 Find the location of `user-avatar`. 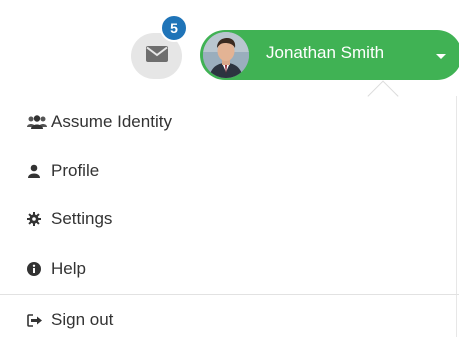

user-avatar is located at coordinates (226, 55).